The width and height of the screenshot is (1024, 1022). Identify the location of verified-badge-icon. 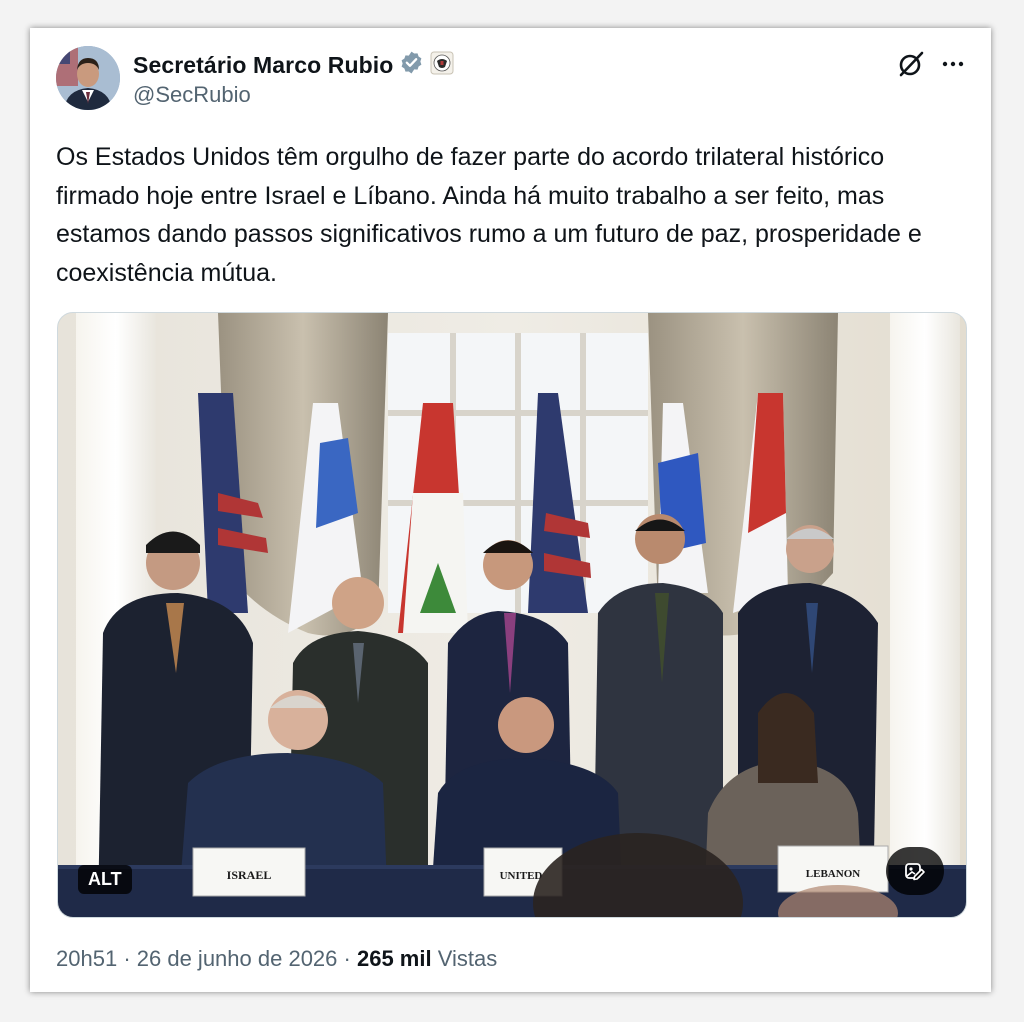
(411, 65).